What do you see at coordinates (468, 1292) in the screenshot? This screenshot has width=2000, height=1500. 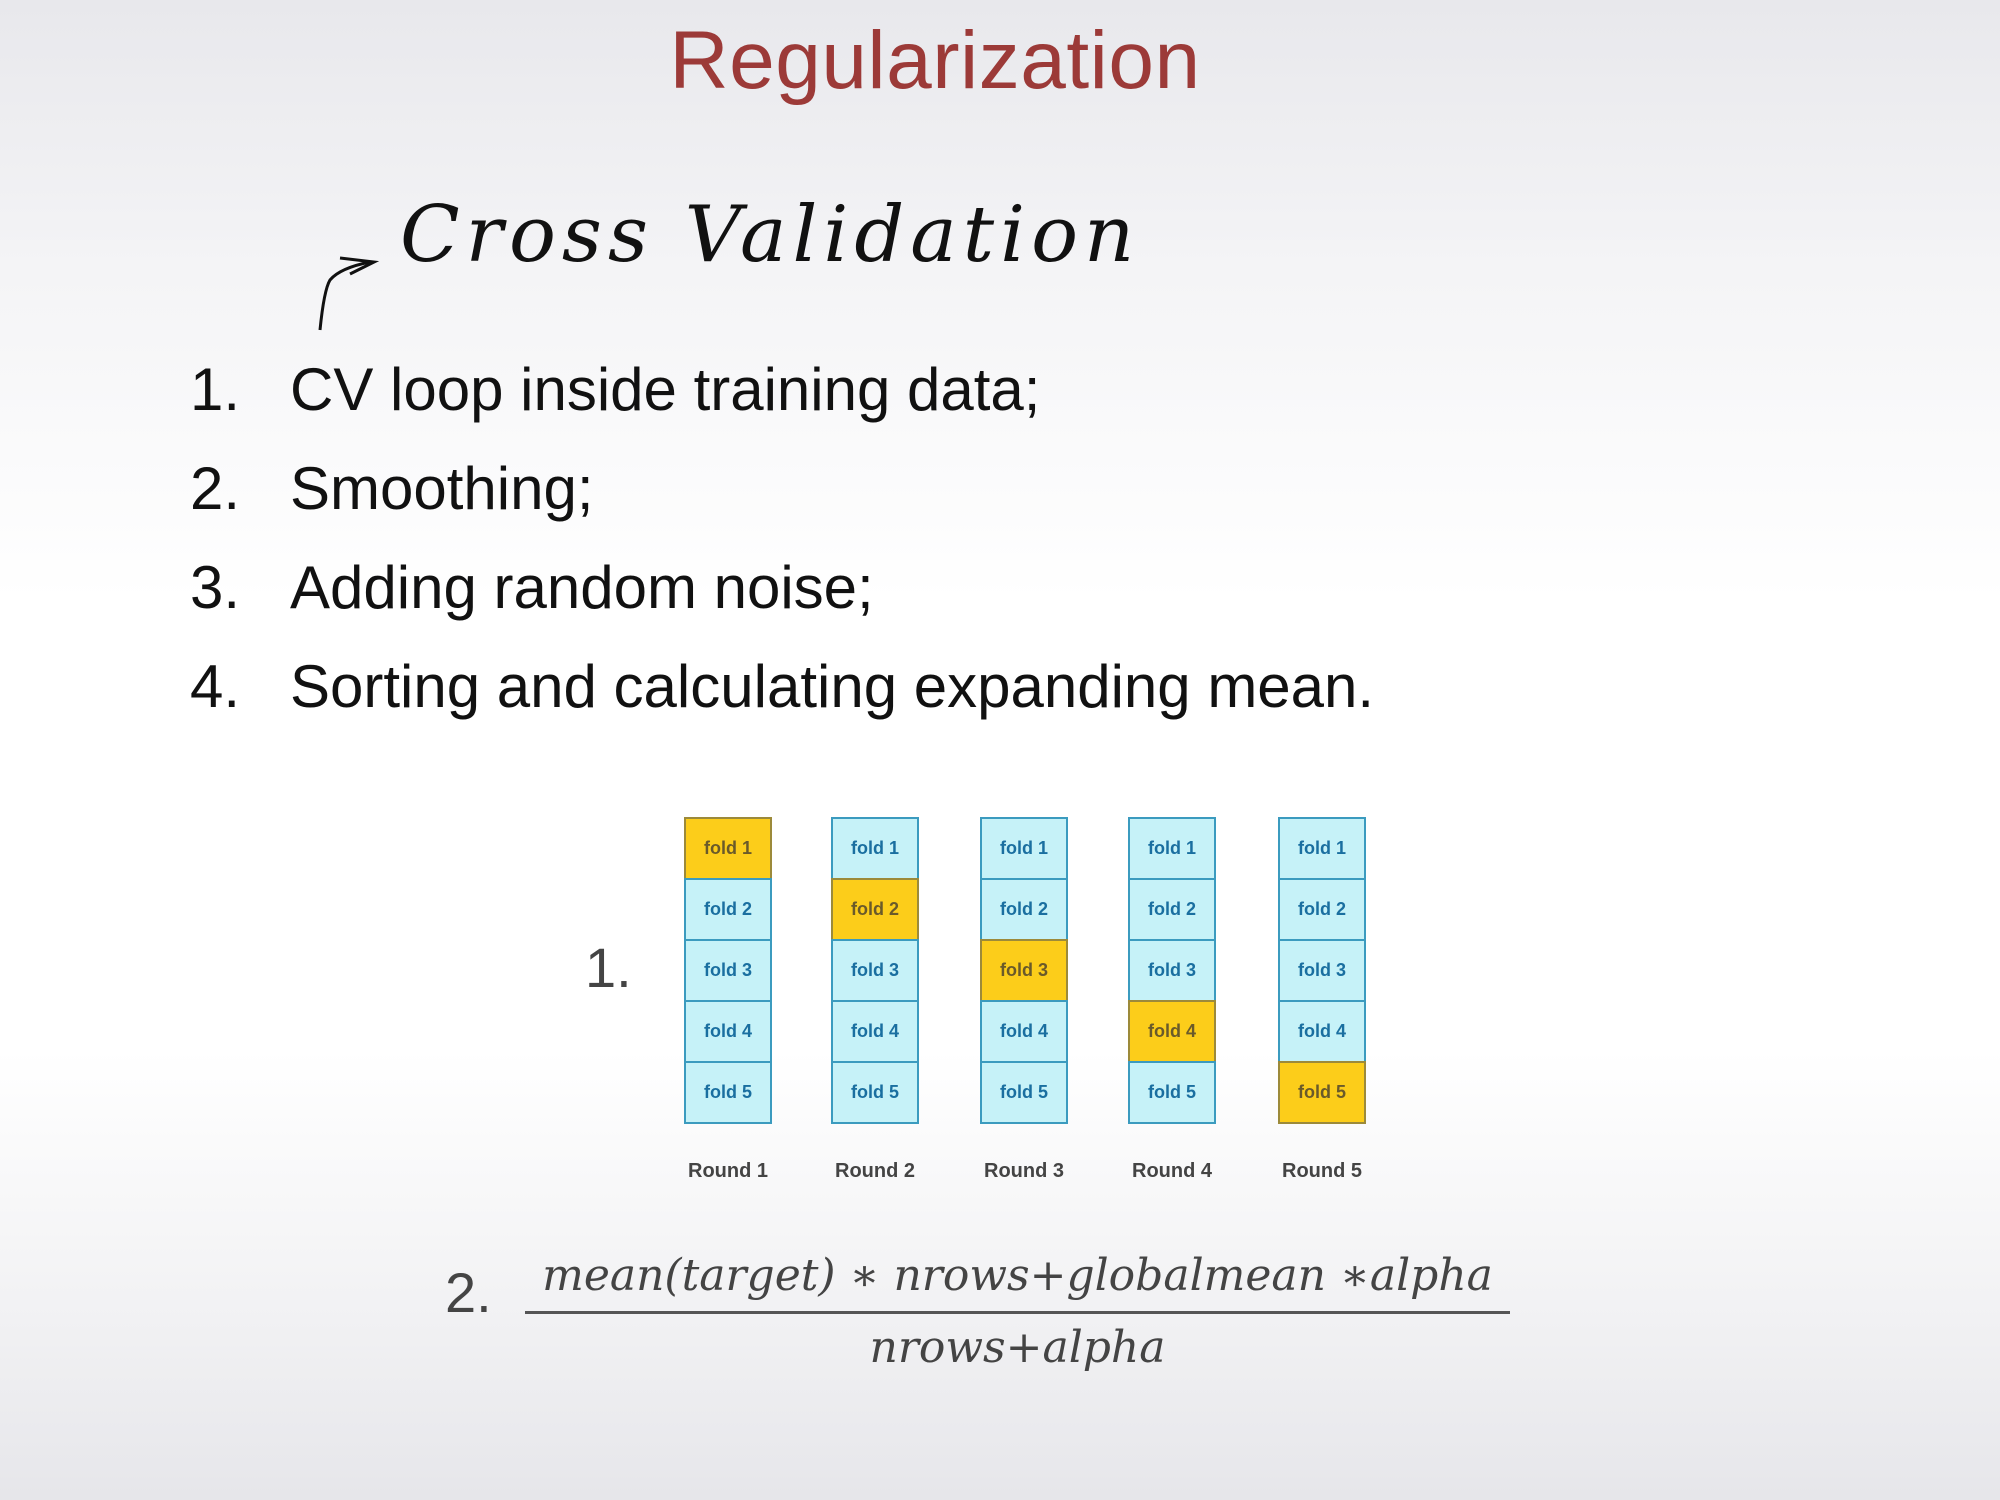 I see `formula-number: 2.` at bounding box center [468, 1292].